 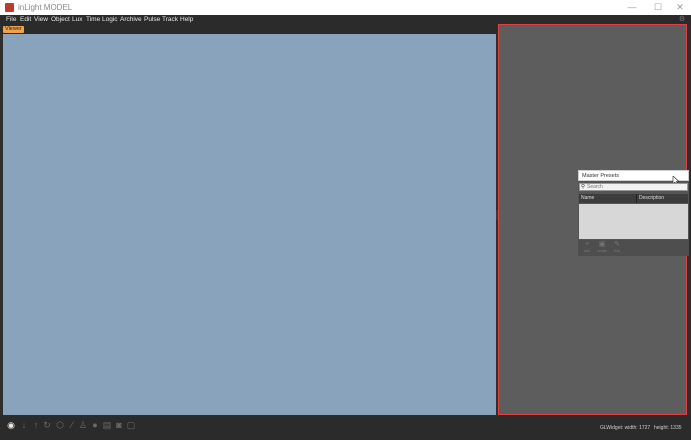 What do you see at coordinates (13, 29) in the screenshot?
I see `tab-viewer: Viewer` at bounding box center [13, 29].